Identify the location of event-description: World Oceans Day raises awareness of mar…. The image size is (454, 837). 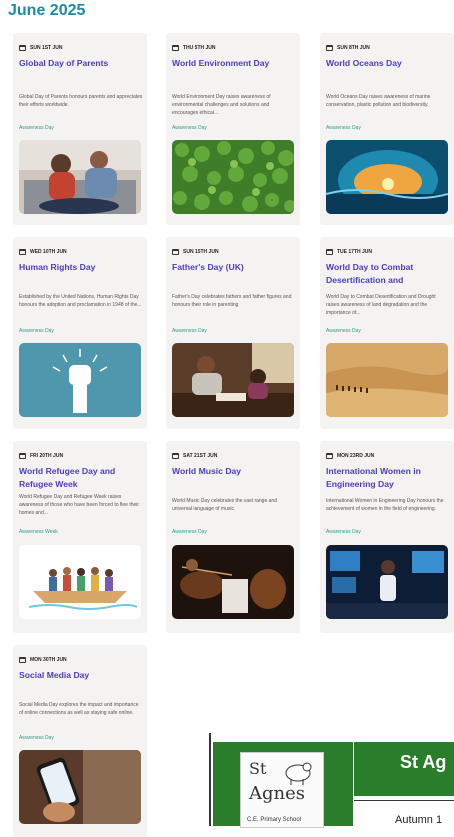
(378, 101).